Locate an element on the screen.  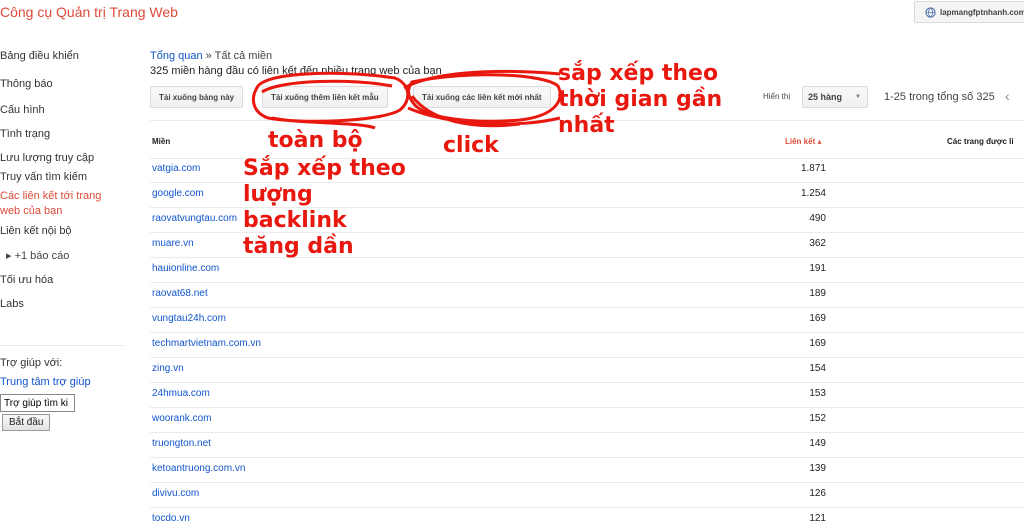
table-row: ketoantruong.com.vn 139 is located at coordinates (587, 470).